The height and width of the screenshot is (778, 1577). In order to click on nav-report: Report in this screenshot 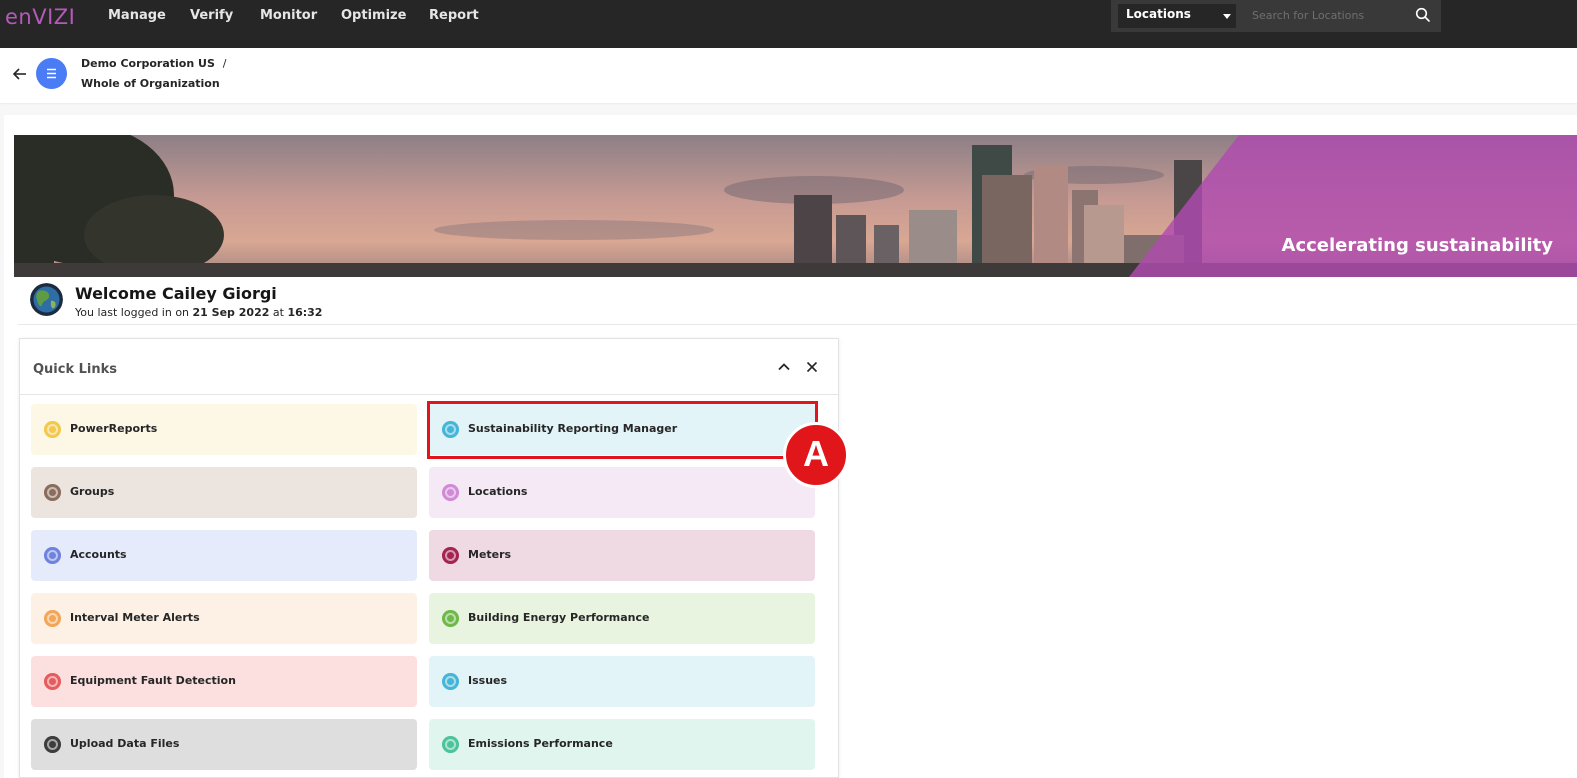, I will do `click(454, 15)`.